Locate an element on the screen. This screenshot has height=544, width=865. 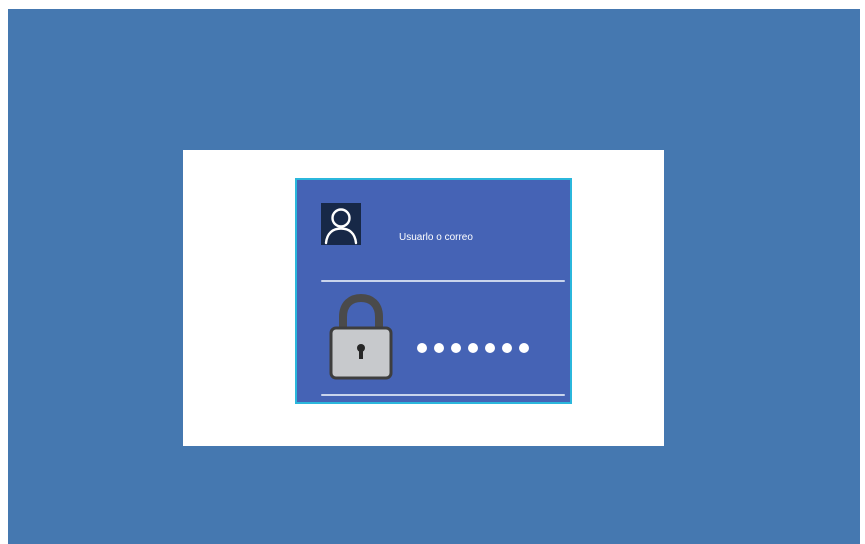
user-icon is located at coordinates (341, 224).